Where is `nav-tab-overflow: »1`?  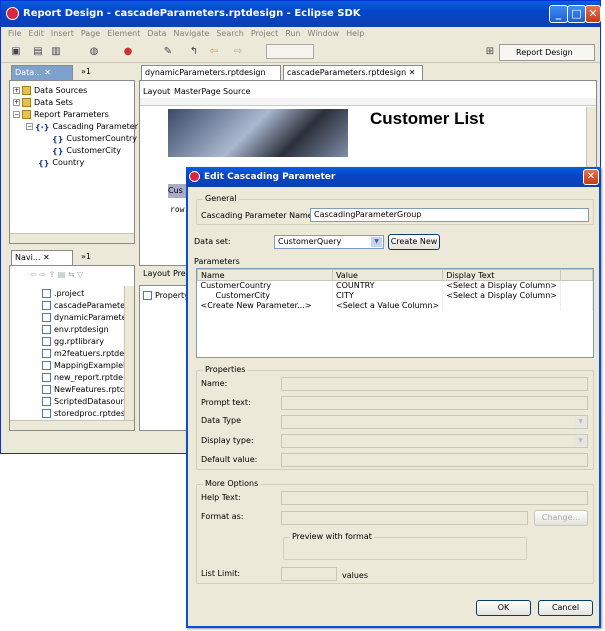
nav-tab-overflow: »1 is located at coordinates (86, 256).